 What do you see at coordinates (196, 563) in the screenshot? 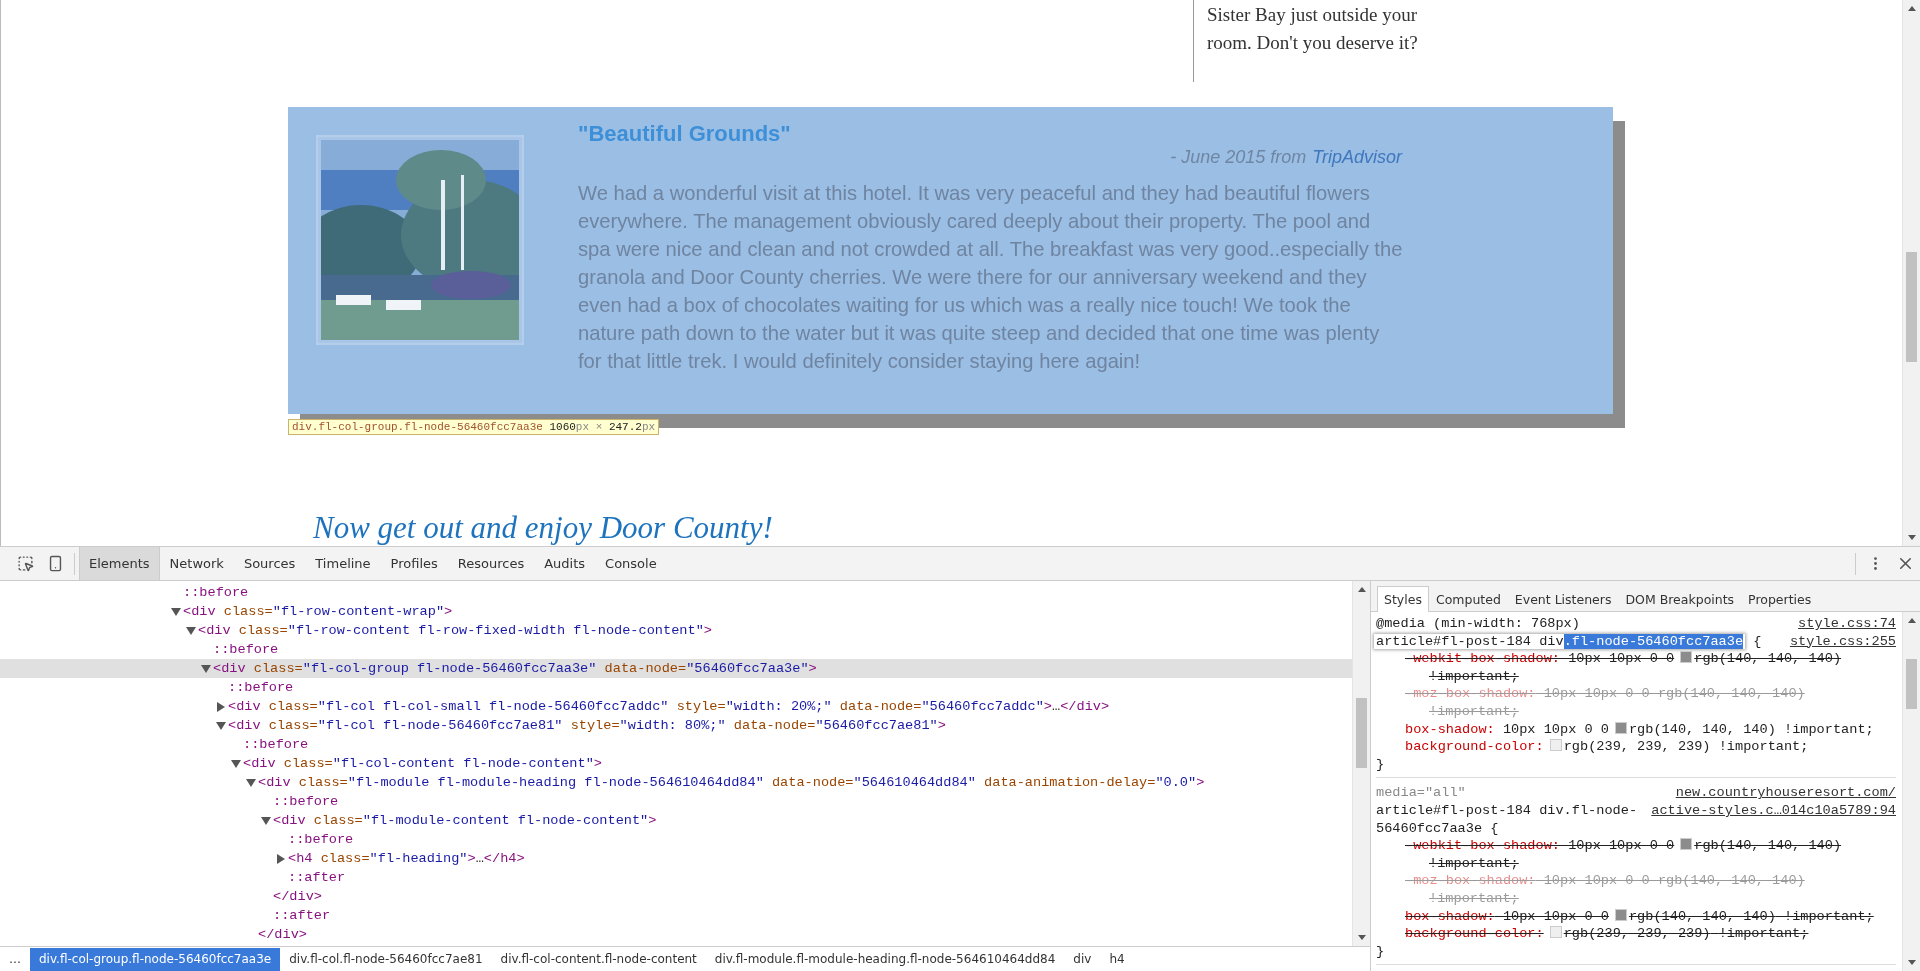
I see `panel-tab: Network` at bounding box center [196, 563].